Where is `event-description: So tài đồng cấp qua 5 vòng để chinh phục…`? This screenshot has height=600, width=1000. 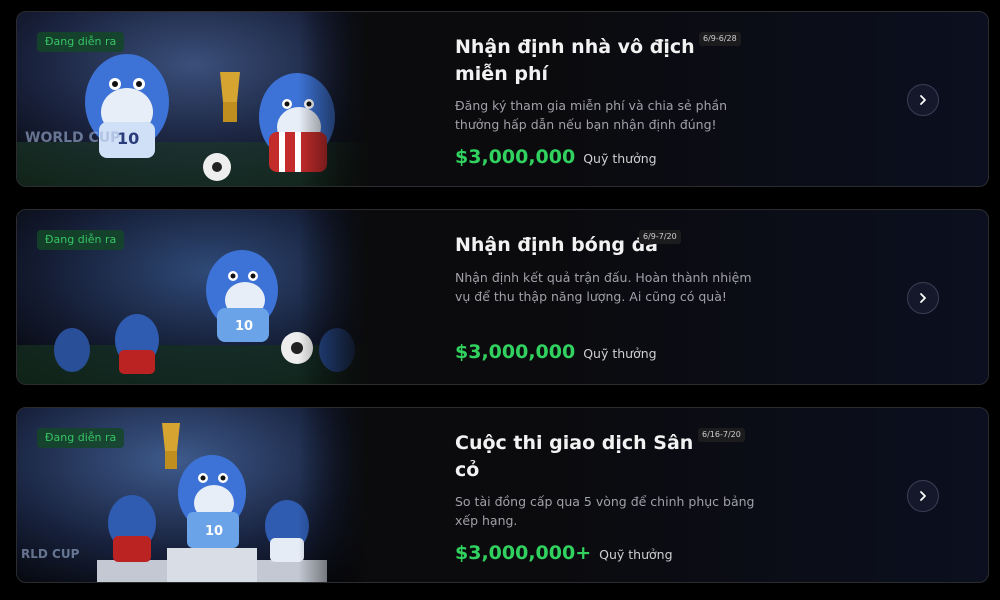
event-description: So tài đồng cấp qua 5 vòng để chinh phục… is located at coordinates (605, 511).